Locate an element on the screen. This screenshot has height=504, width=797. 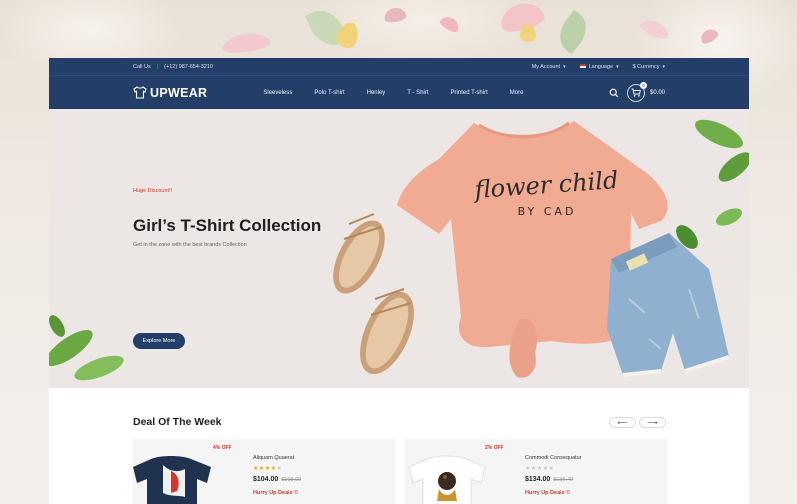
cart-button: 0 is located at coordinates (636, 91).